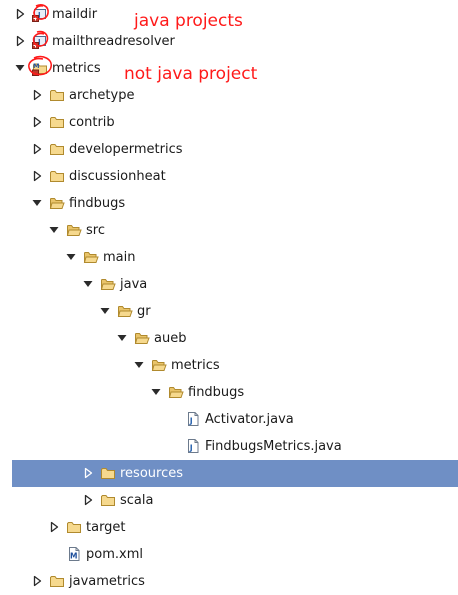 The height and width of the screenshot is (595, 458). What do you see at coordinates (144, 311) in the screenshot?
I see `tree-item-label: gr` at bounding box center [144, 311].